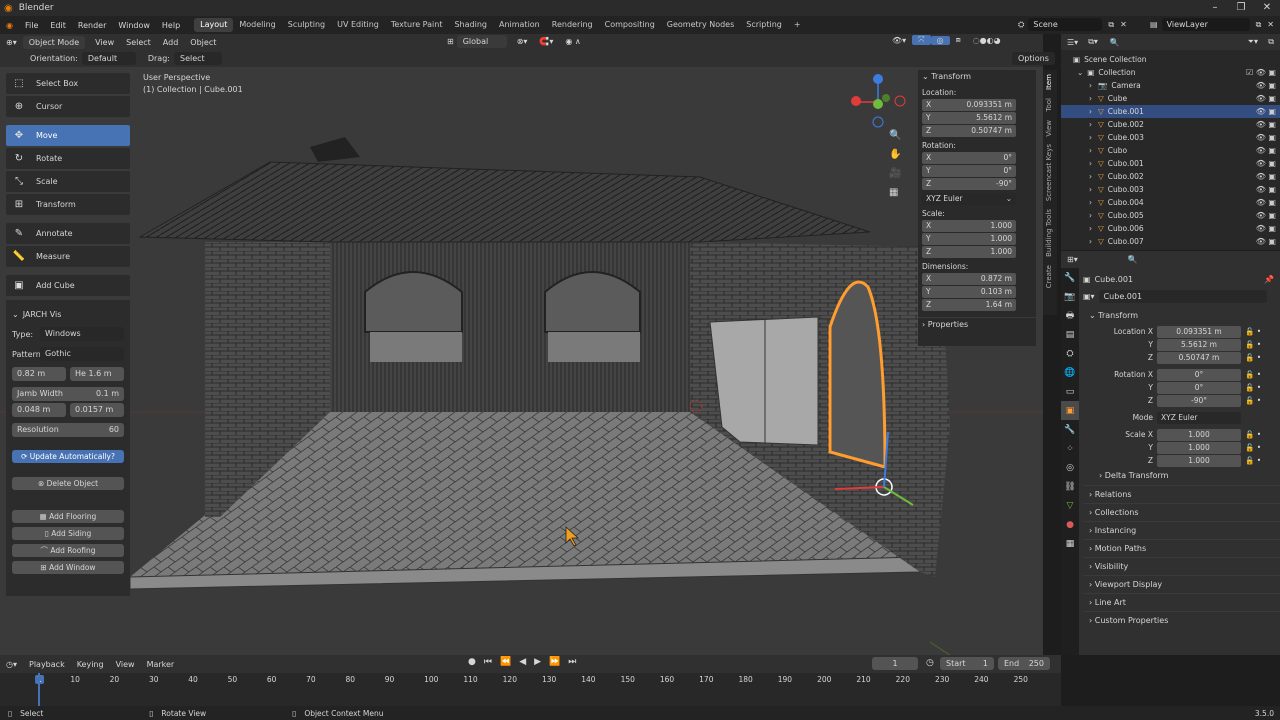 This screenshot has width=1280, height=720. I want to click on select-menu: Select, so click(138, 42).